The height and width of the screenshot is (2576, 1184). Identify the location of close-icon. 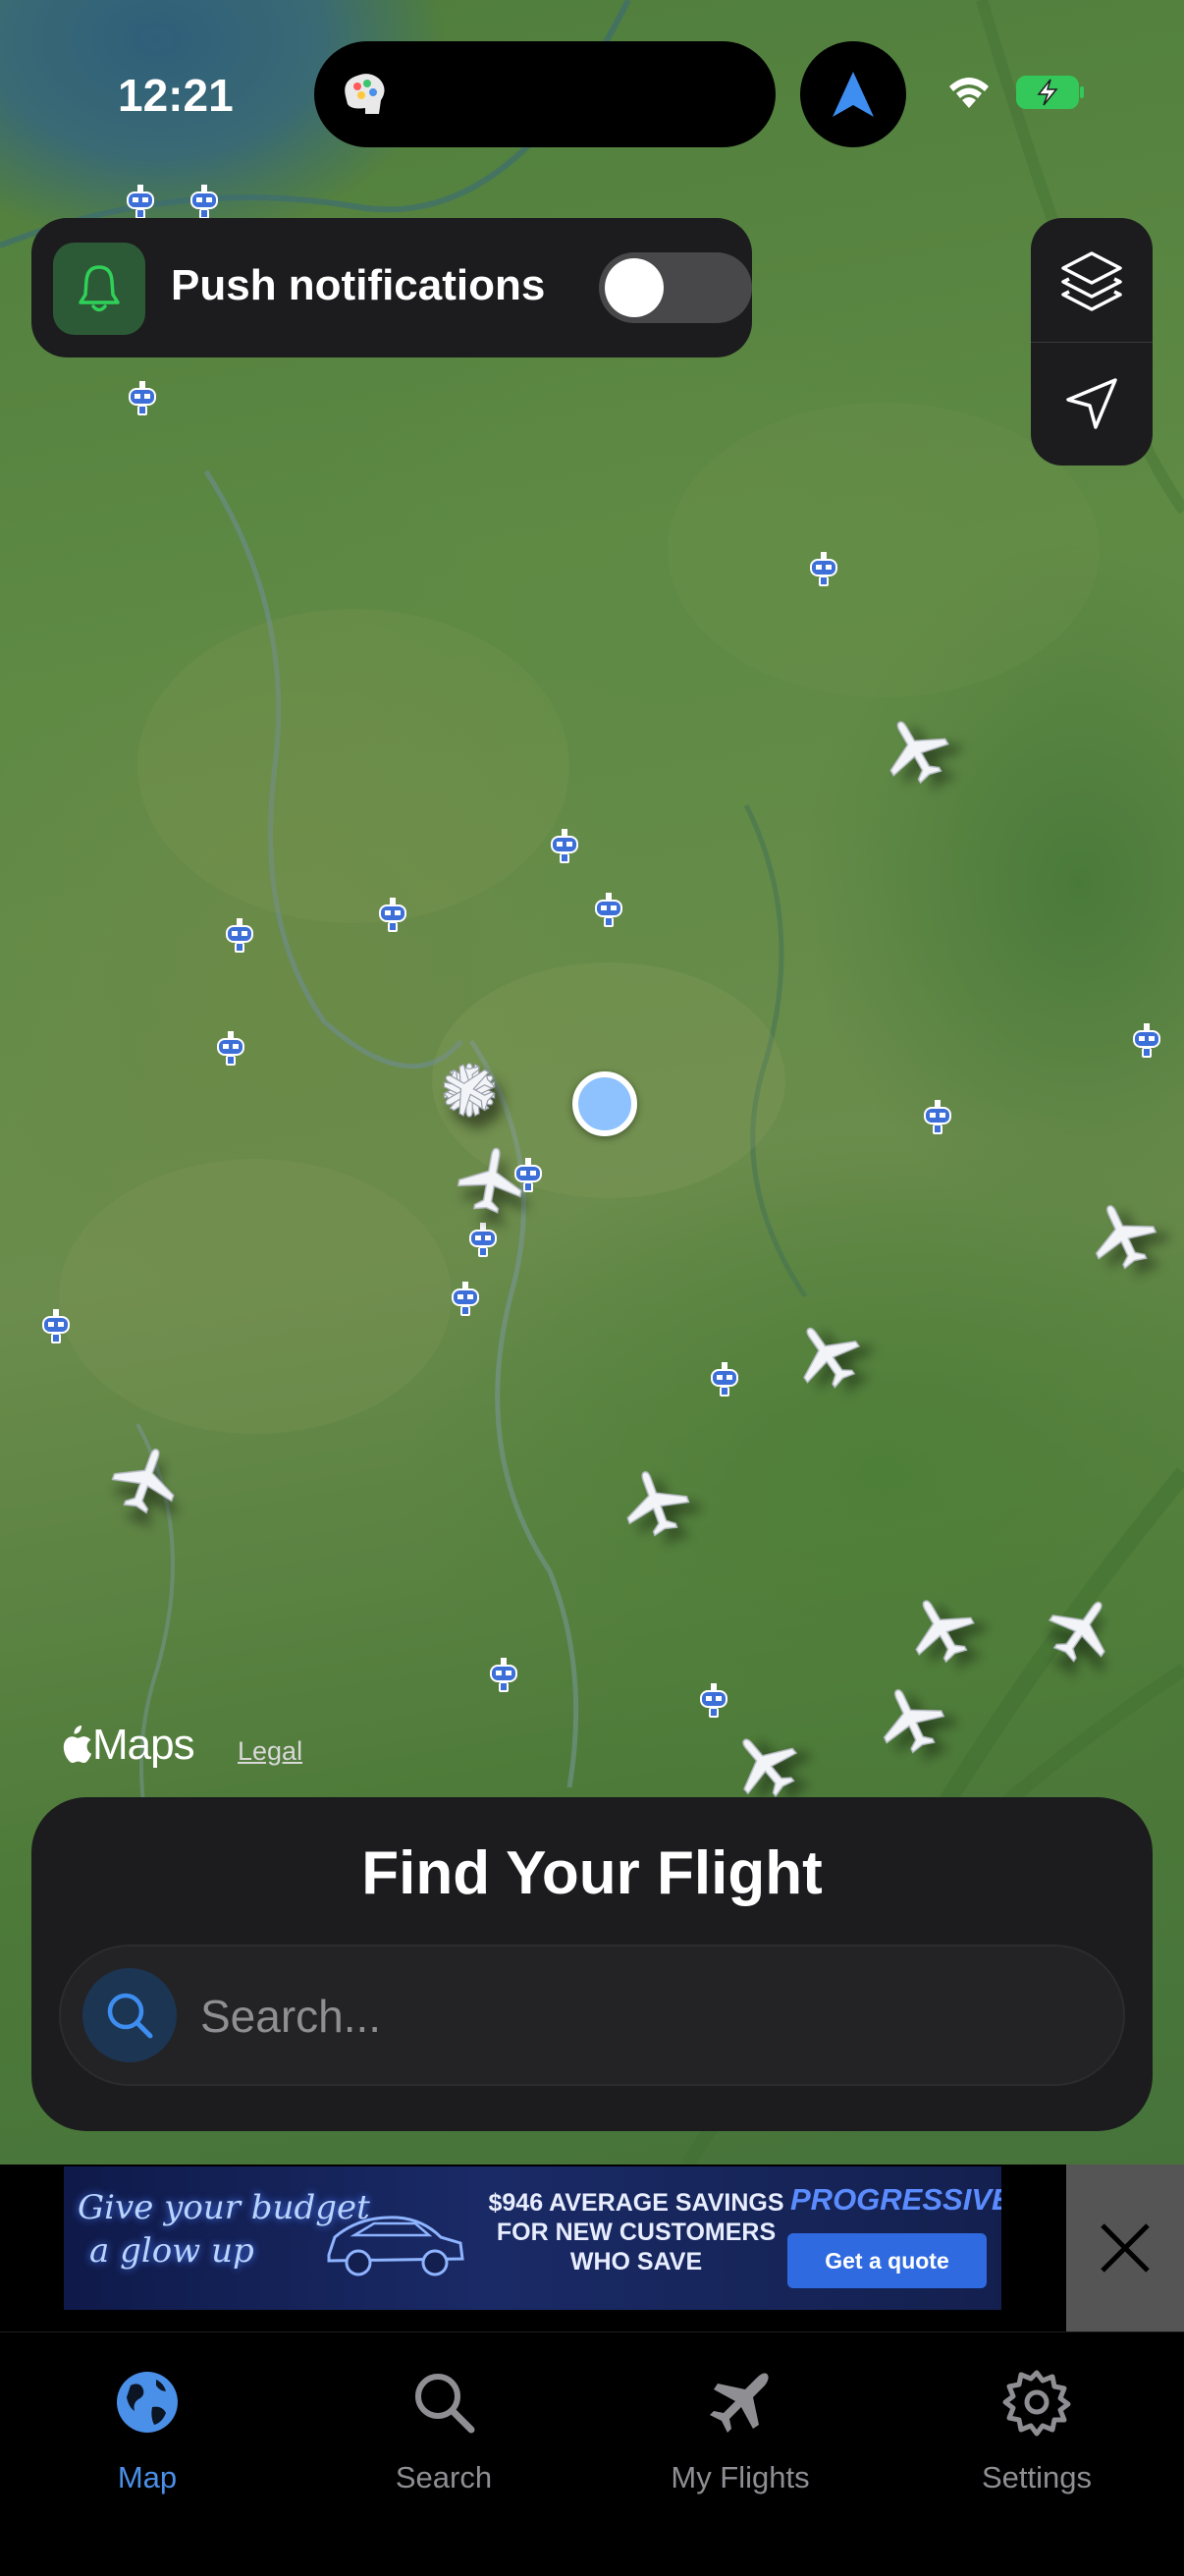
(1125, 2248).